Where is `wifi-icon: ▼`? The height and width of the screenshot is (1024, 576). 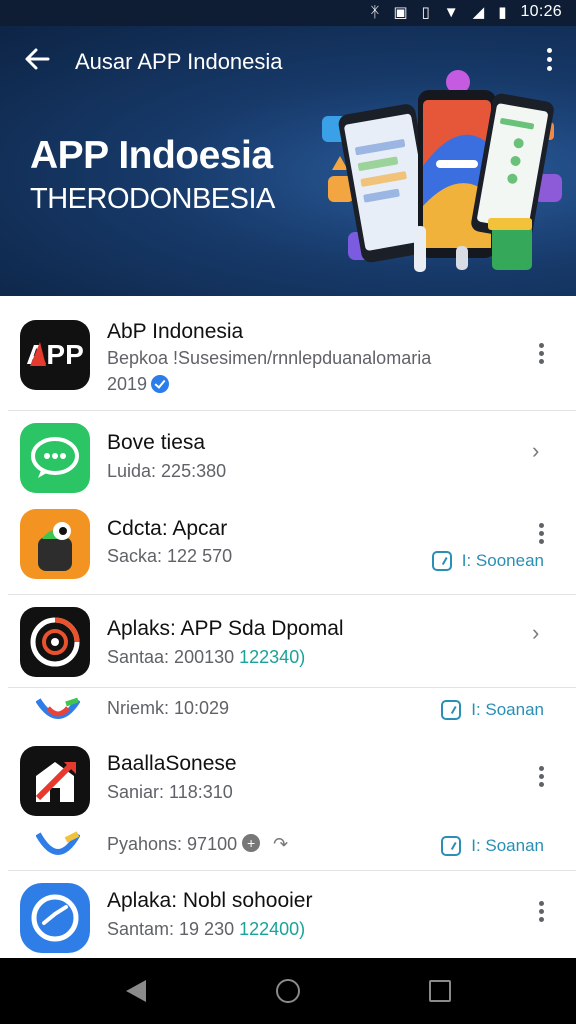 wifi-icon: ▼ is located at coordinates (451, 12).